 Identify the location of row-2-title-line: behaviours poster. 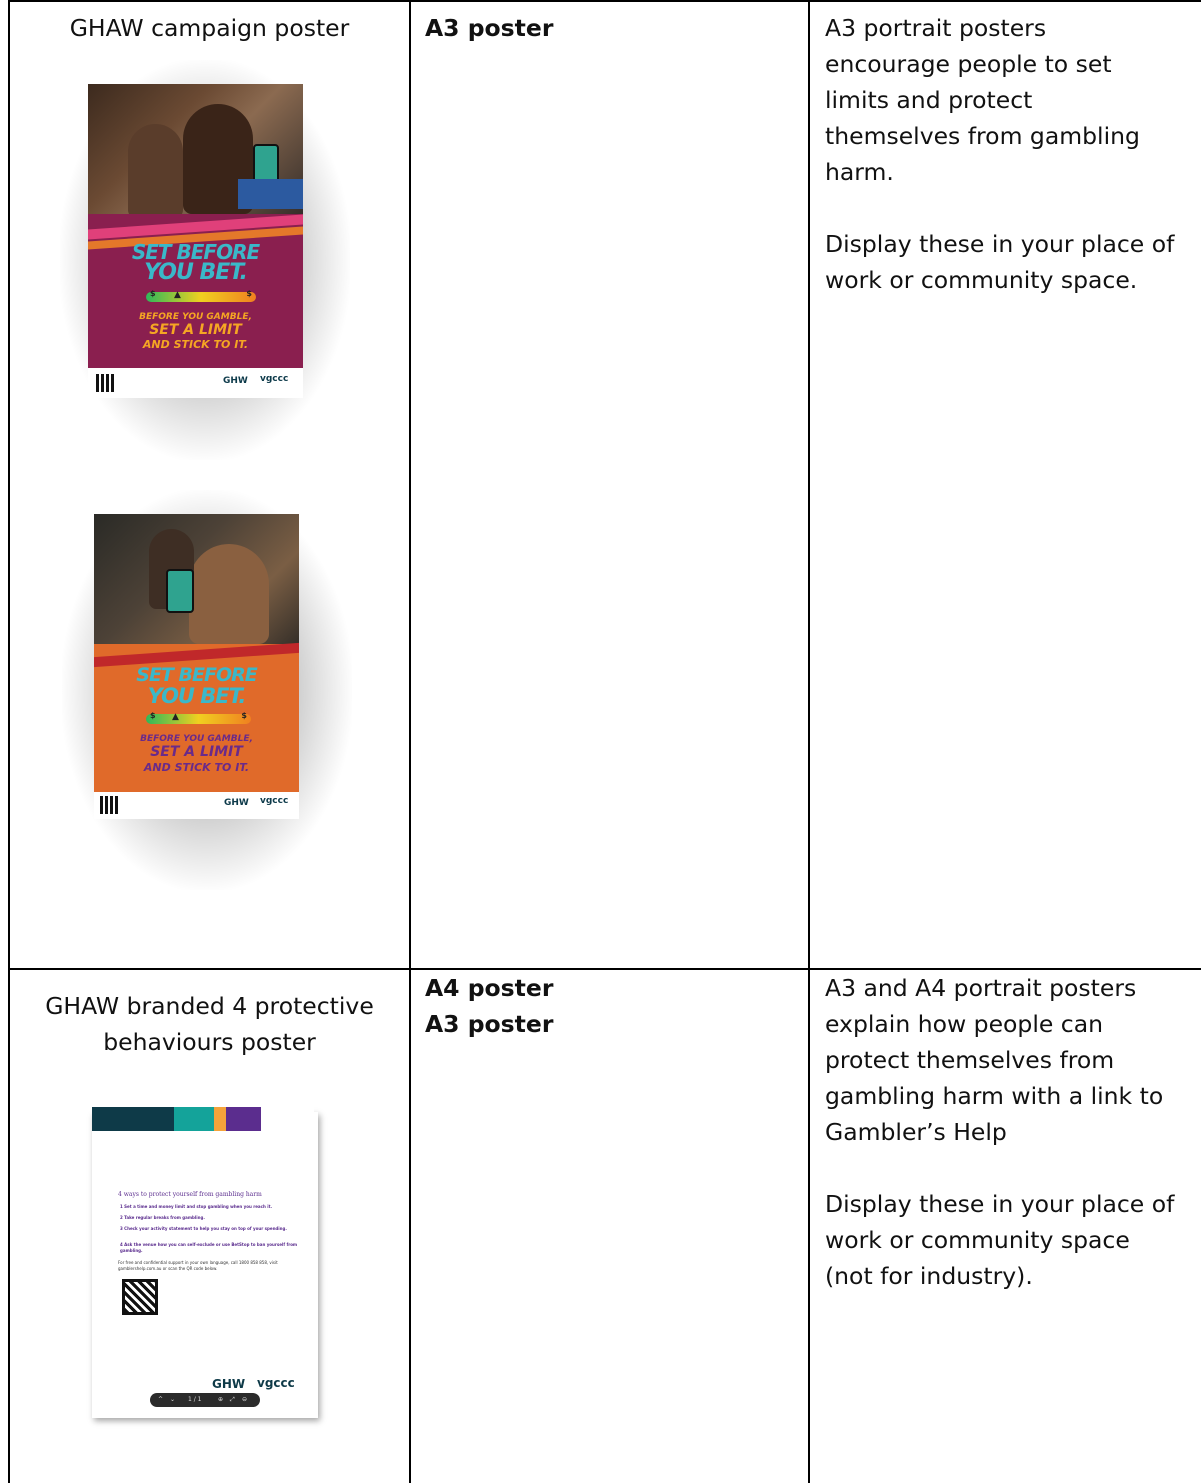
(209, 1042).